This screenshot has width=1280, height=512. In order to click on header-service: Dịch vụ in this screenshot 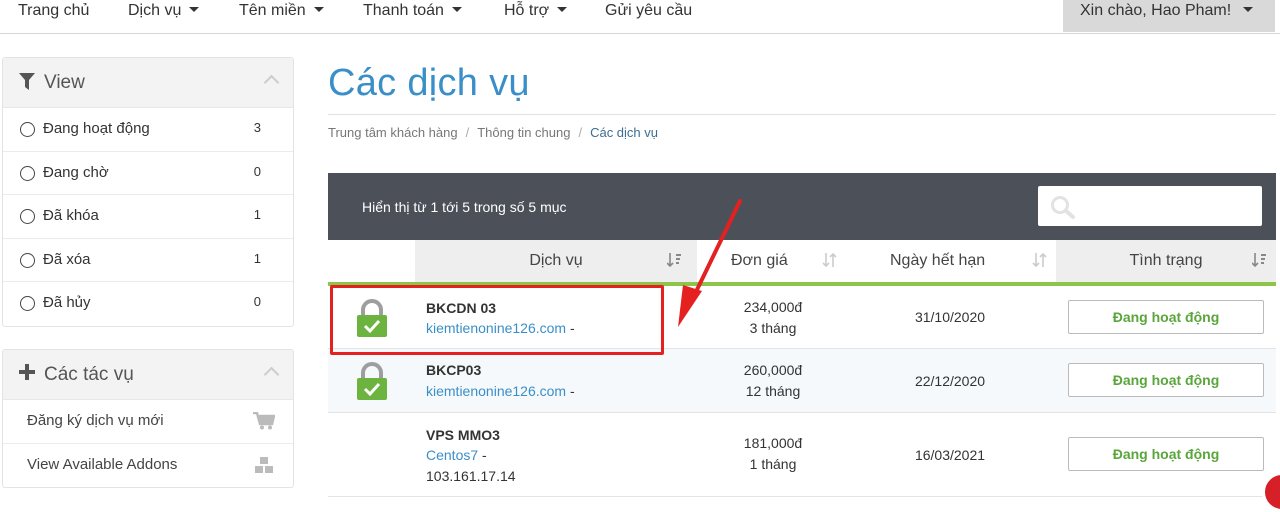, I will do `click(556, 263)`.